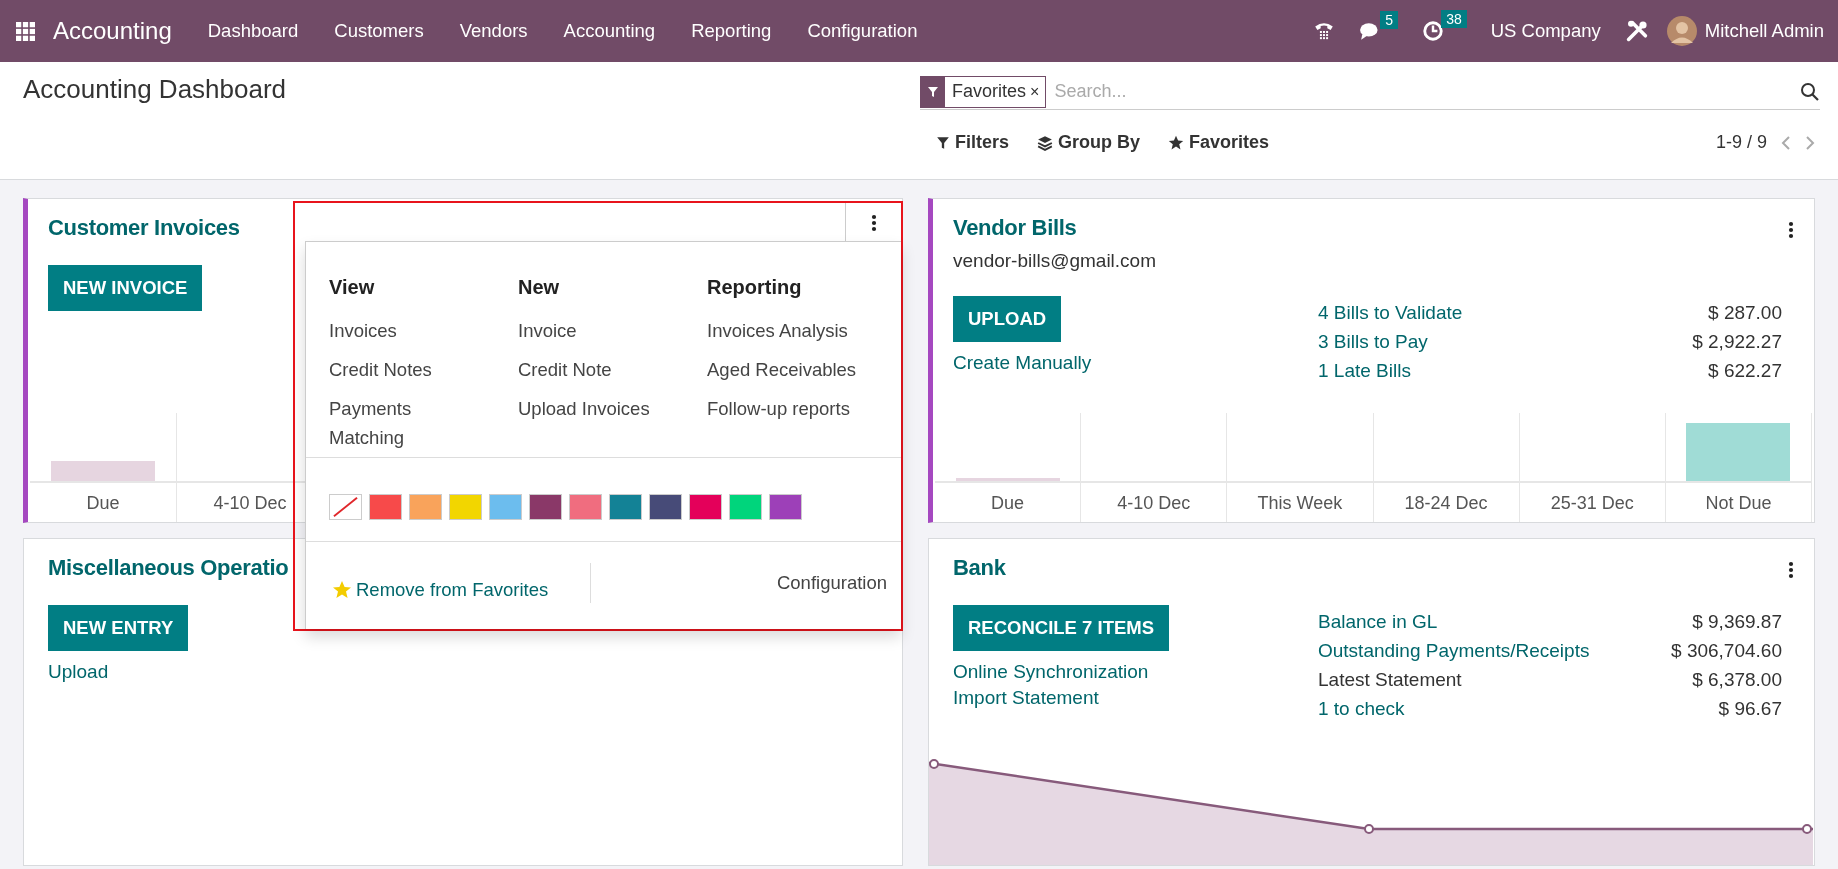 The height and width of the screenshot is (869, 1838). I want to click on journal-title: Vendor Bills, so click(1055, 228).